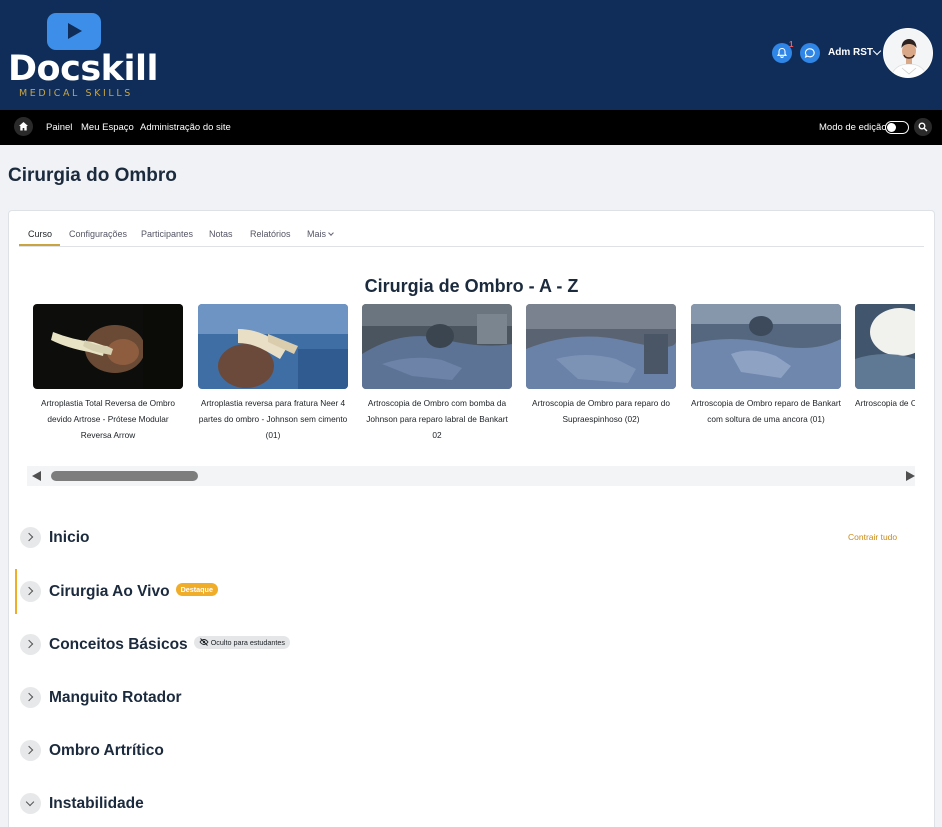 Image resolution: width=942 pixels, height=827 pixels. What do you see at coordinates (36, 476) in the screenshot?
I see `scroll-left-arrow-icon` at bounding box center [36, 476].